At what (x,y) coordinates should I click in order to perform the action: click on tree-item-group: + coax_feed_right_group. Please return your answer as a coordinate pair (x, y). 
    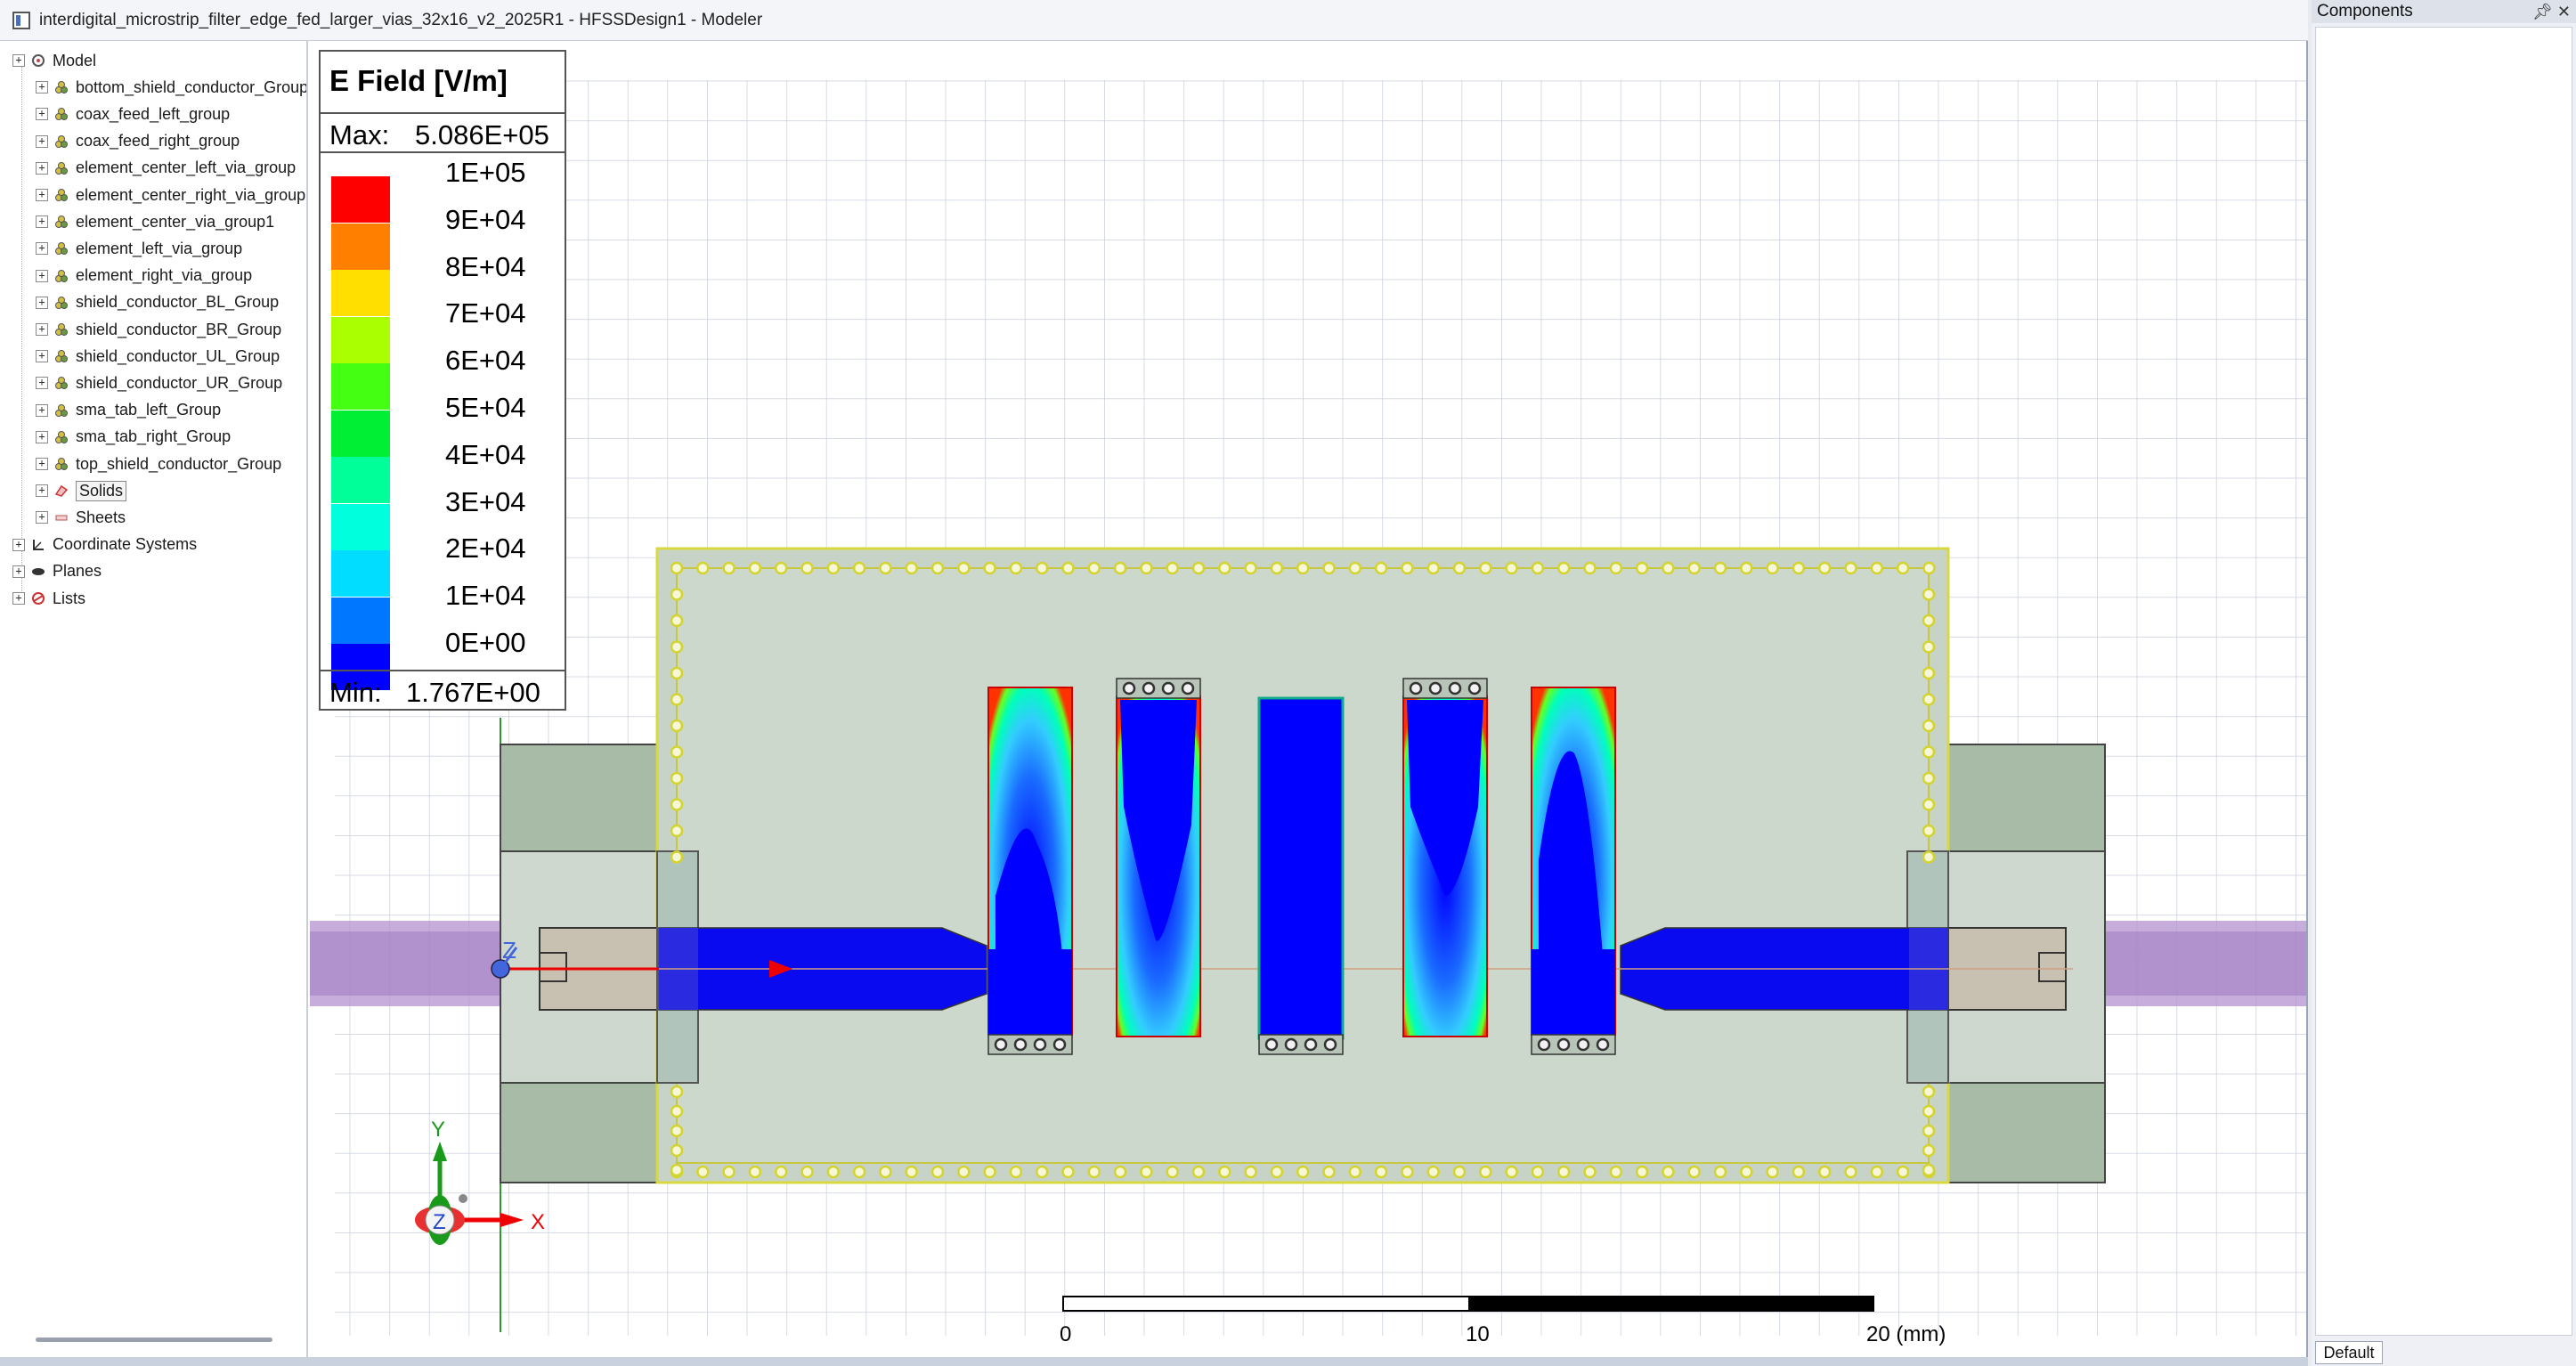
    Looking at the image, I should click on (138, 141).